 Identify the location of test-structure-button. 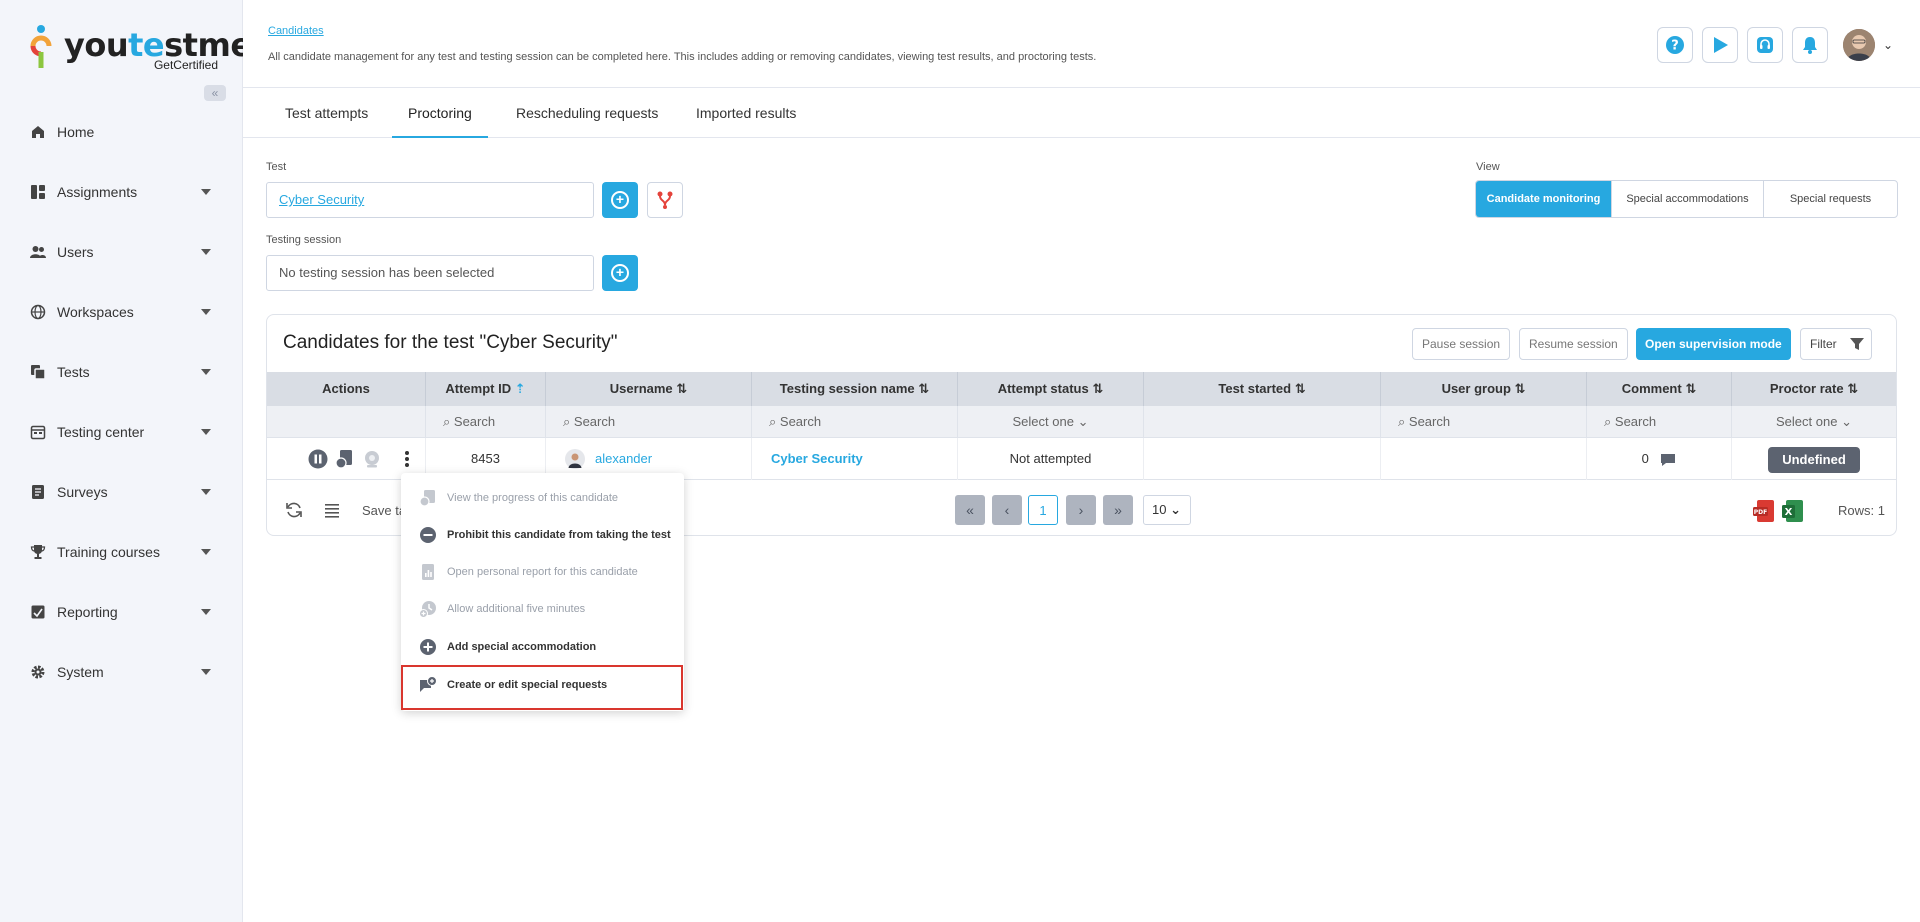
(665, 200).